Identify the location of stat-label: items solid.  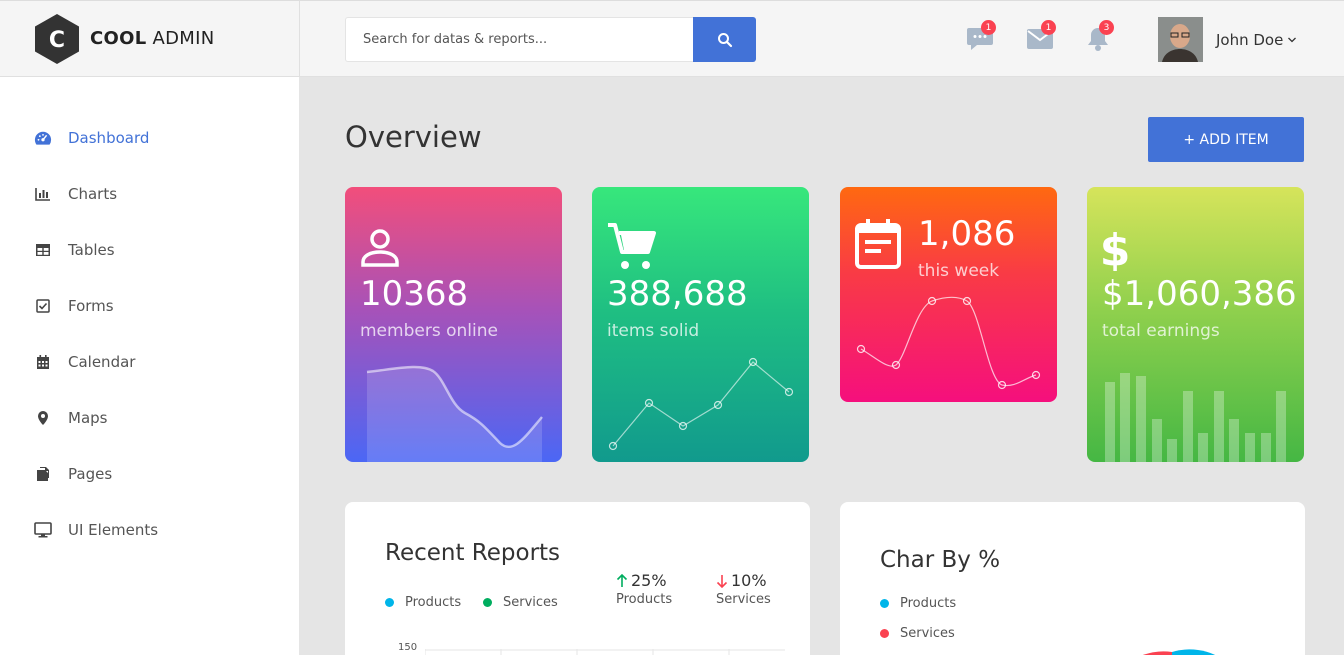
(653, 331).